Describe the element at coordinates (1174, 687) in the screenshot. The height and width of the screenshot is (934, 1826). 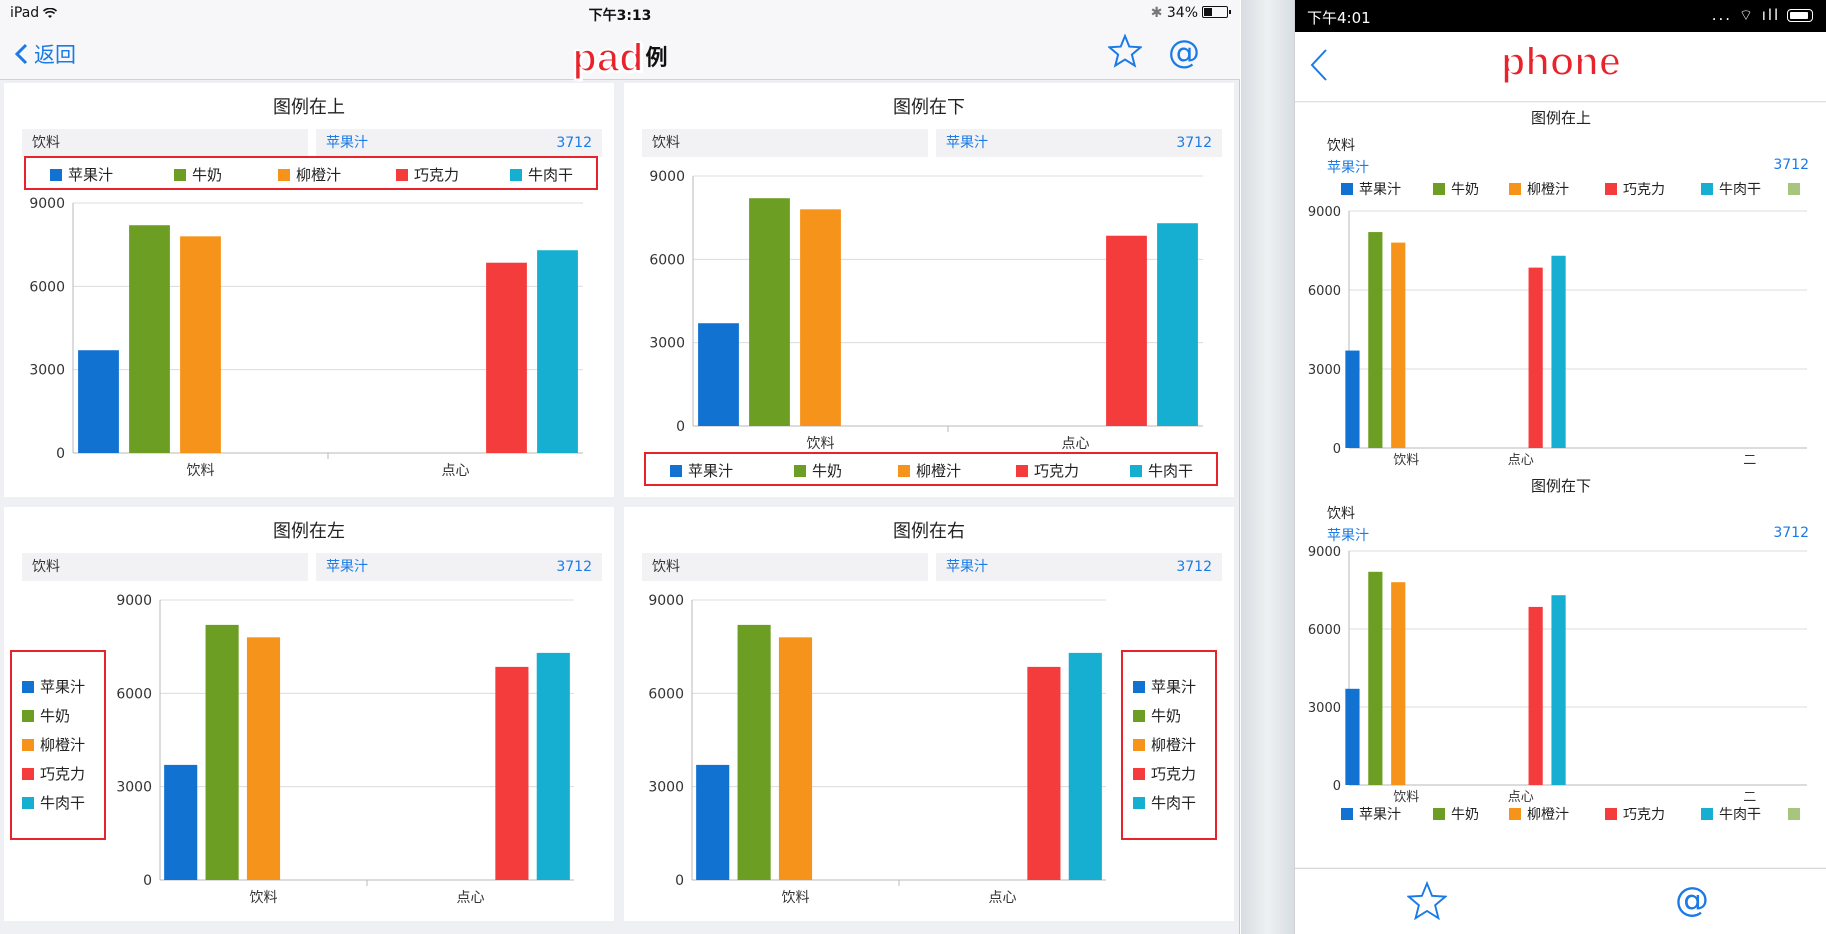
I see `legend-label: 苹果汁` at that location.